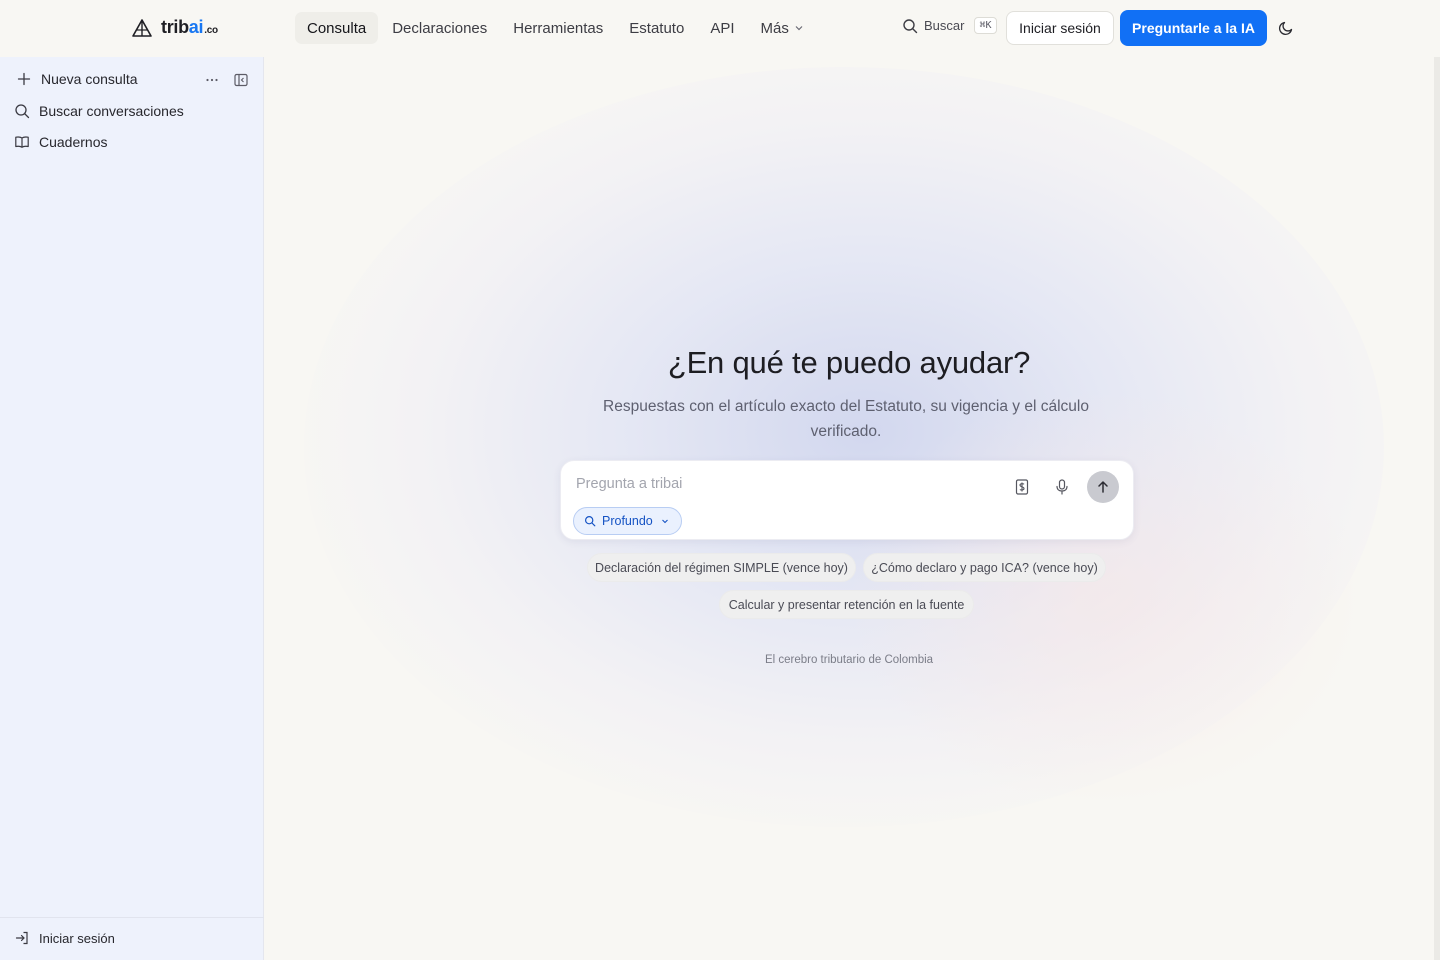  I want to click on notebooks-button: Cuadernos, so click(61, 142).